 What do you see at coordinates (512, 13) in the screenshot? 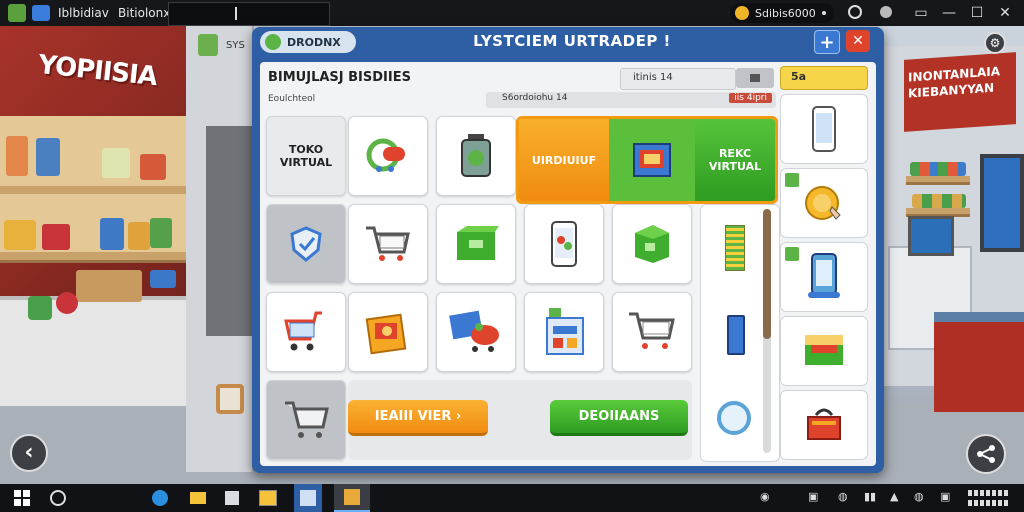
I see `title-bar: Iblbidiav Bitiolonx Sdibis6000 ▭ — ☐ ✕` at bounding box center [512, 13].